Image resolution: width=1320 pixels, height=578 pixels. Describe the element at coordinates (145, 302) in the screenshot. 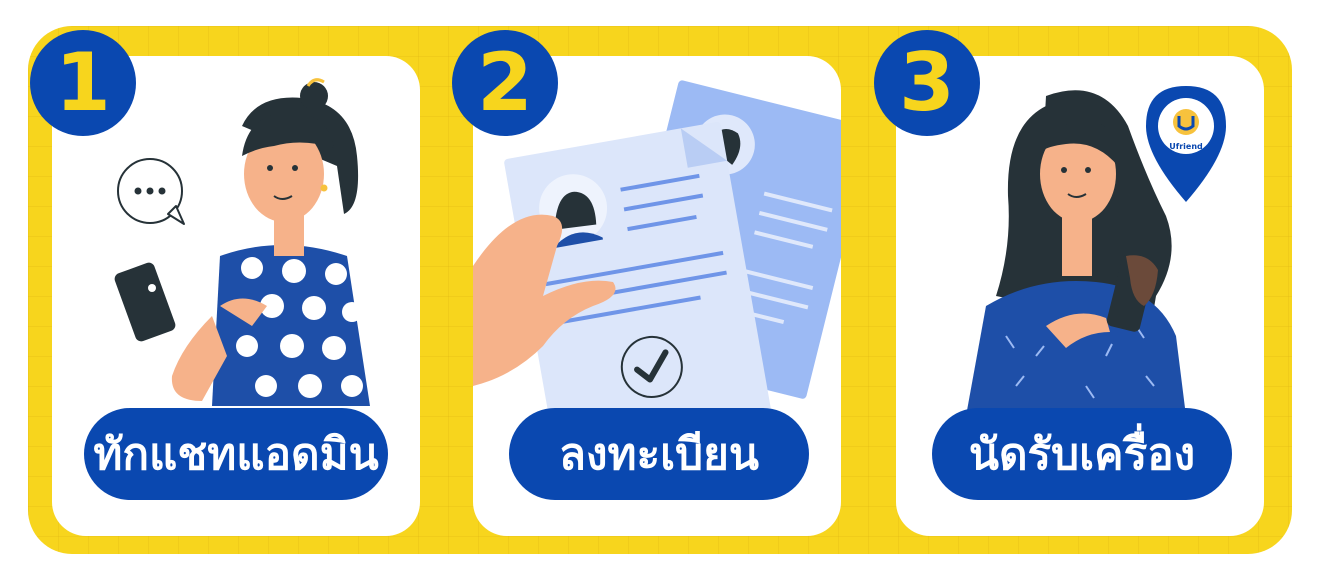

I see `phone-icon` at that location.